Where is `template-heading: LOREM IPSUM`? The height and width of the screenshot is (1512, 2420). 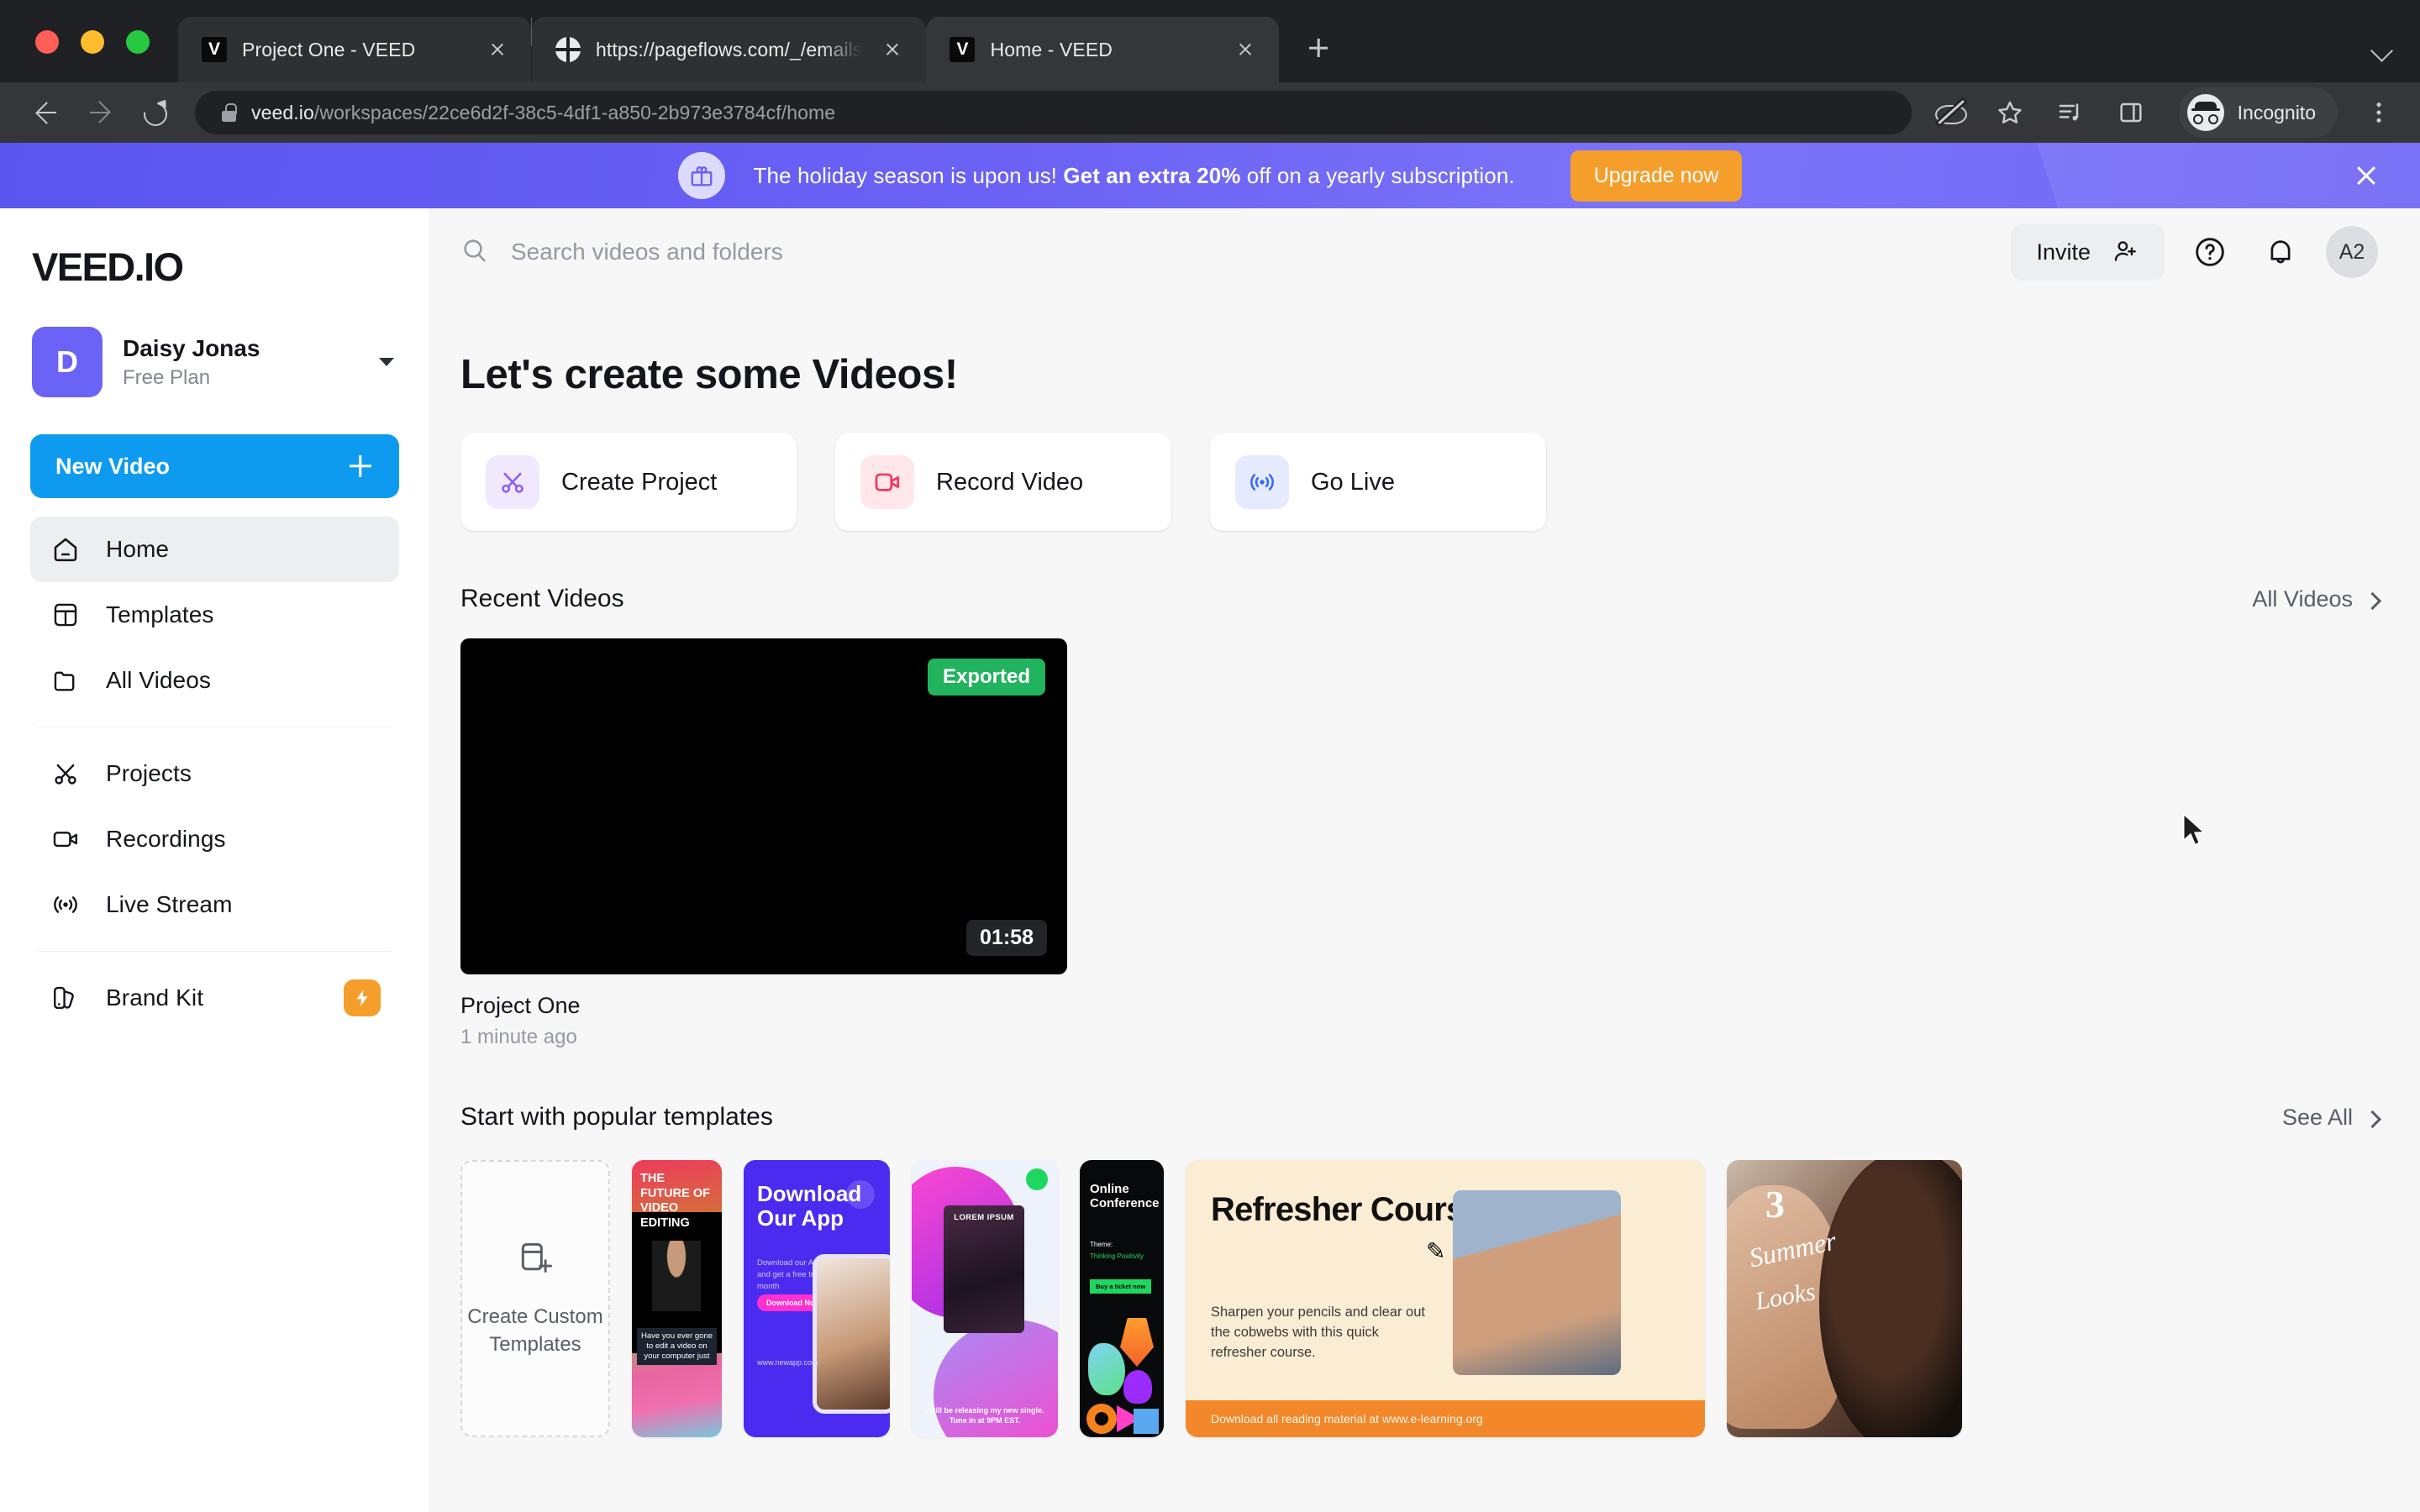 template-heading: LOREM IPSUM is located at coordinates (984, 1217).